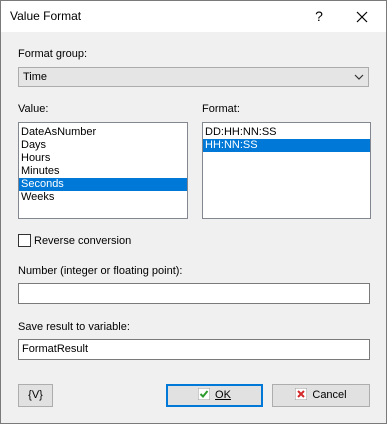  I want to click on close-icon, so click(362, 17).